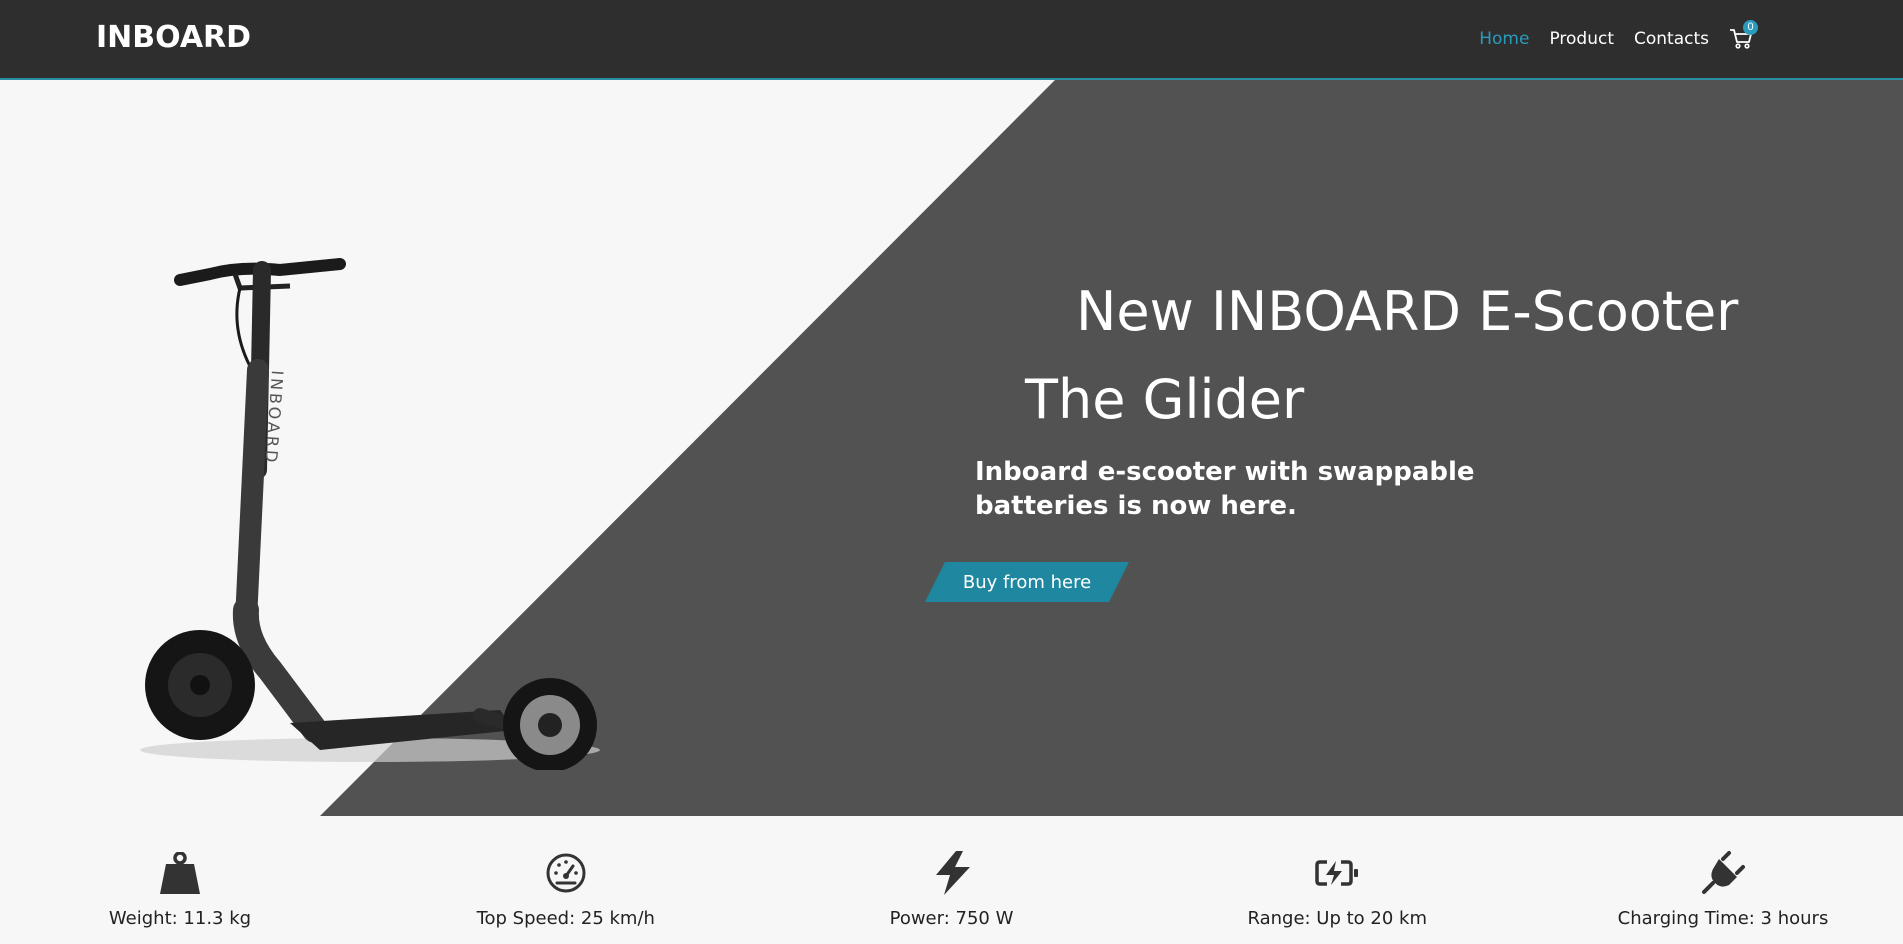 This screenshot has height=944, width=1903. What do you see at coordinates (173, 37) in the screenshot?
I see `brand-logo: INBOARD` at bounding box center [173, 37].